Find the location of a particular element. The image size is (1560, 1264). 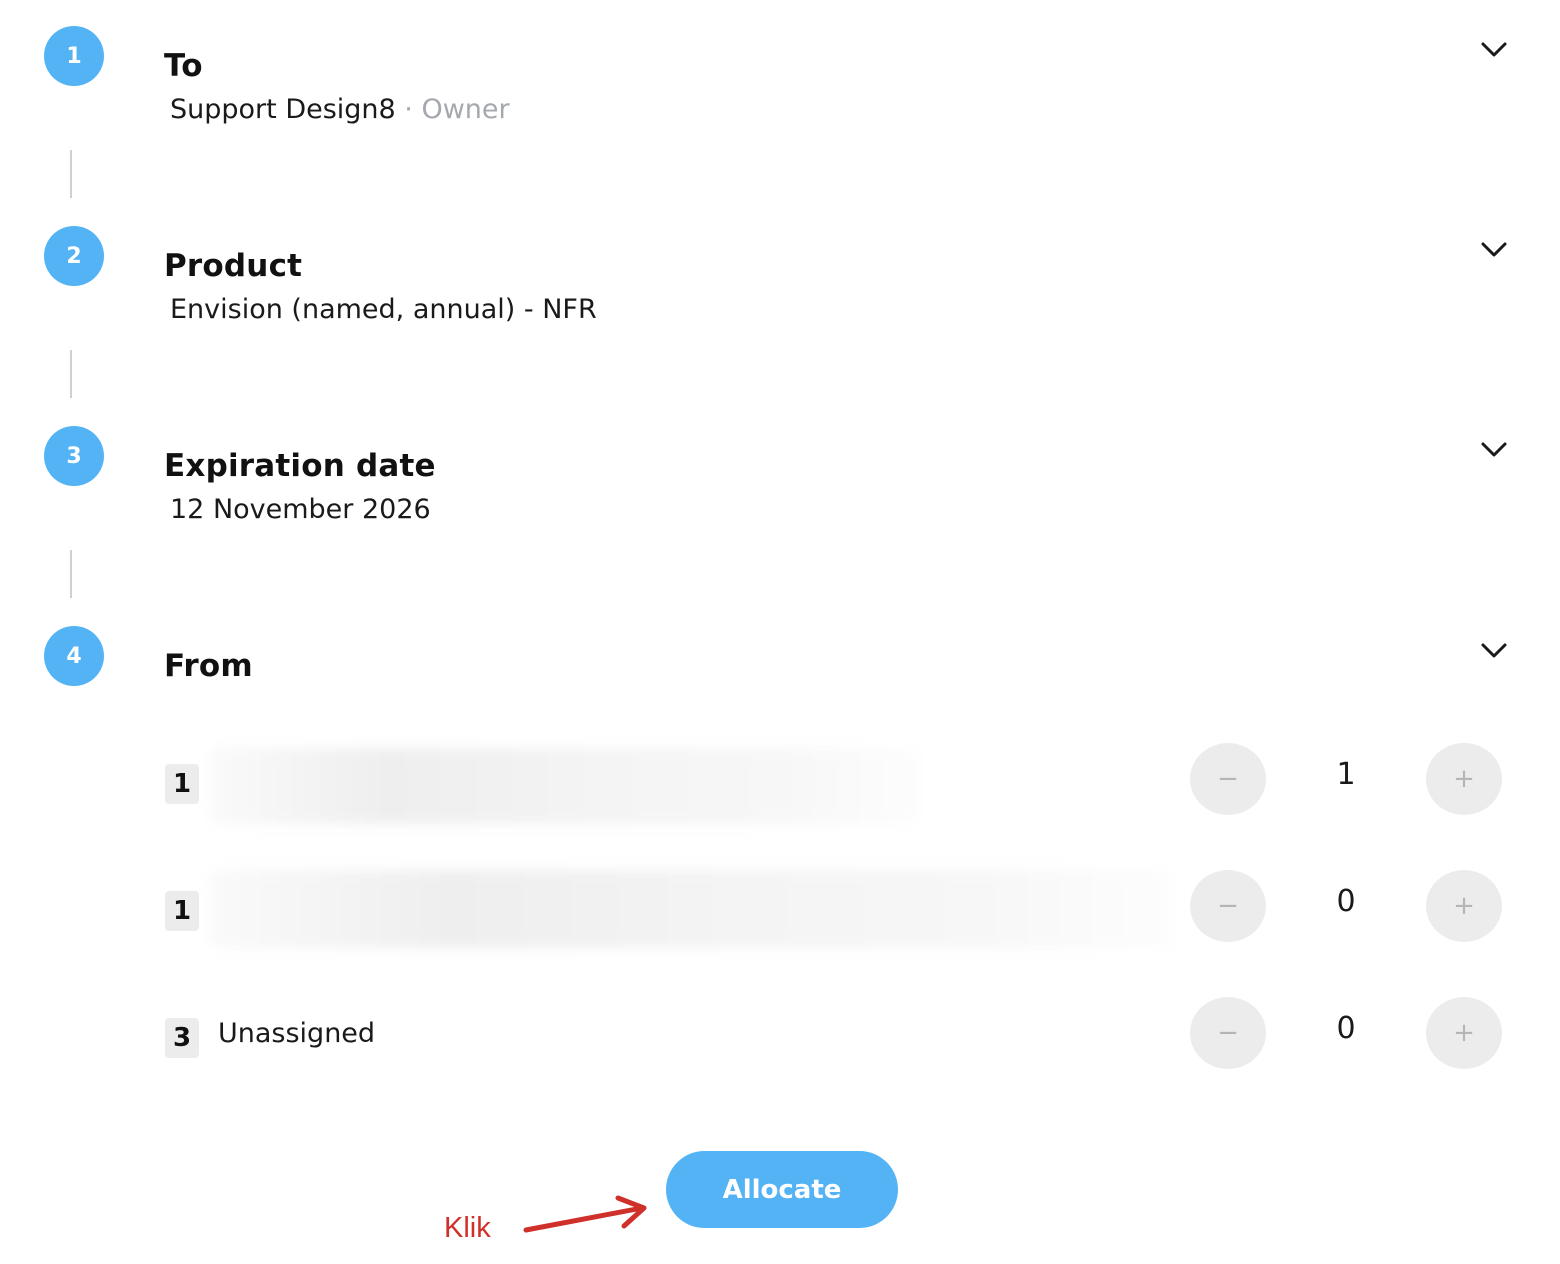

allocate-button: Allocate is located at coordinates (782, 1189).